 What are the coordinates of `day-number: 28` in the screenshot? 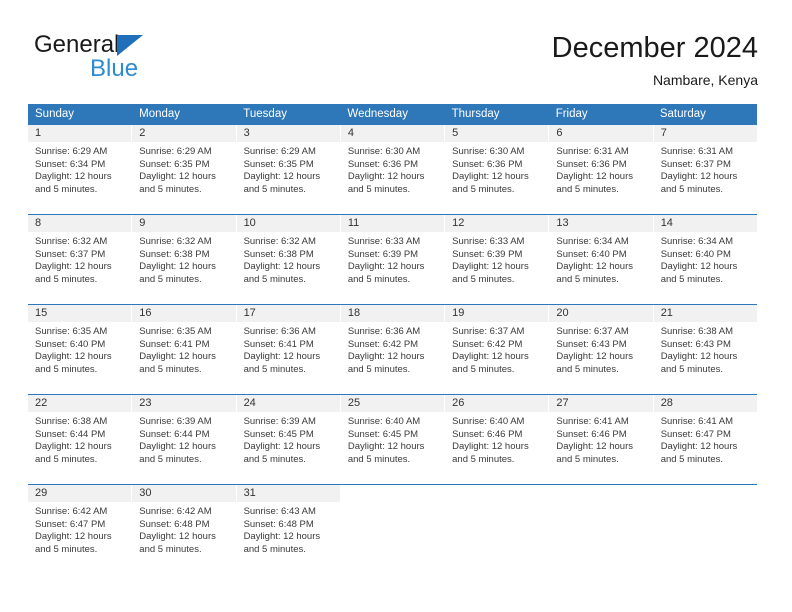 It's located at (705, 403).